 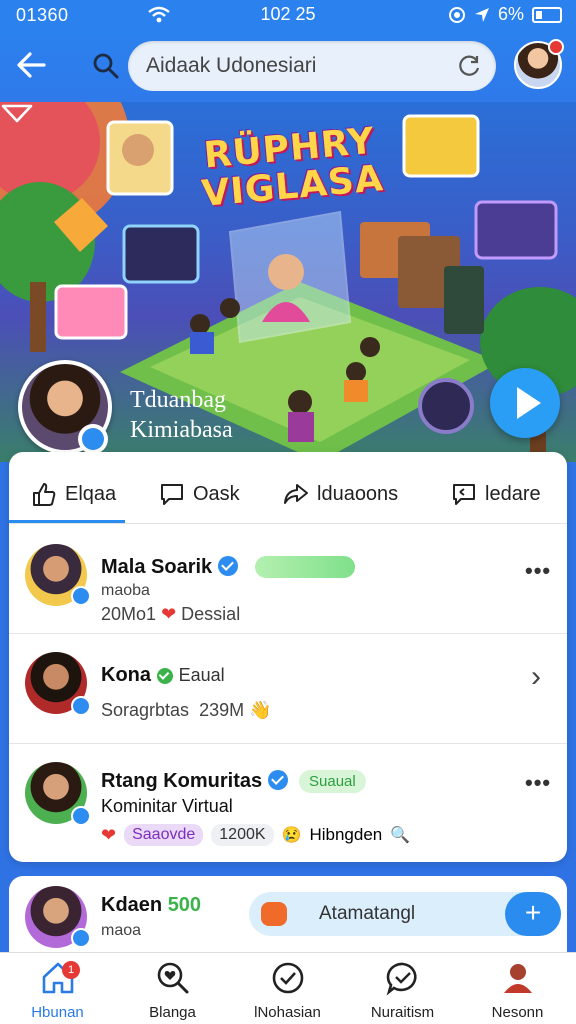 I want to click on emoji-icon: 😢, so click(x=291, y=835).